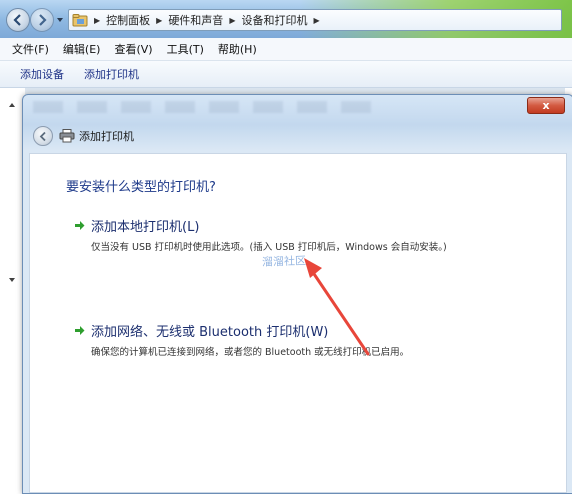 This screenshot has width=572, height=494. I want to click on menu-file: 文件(F), so click(28, 49).